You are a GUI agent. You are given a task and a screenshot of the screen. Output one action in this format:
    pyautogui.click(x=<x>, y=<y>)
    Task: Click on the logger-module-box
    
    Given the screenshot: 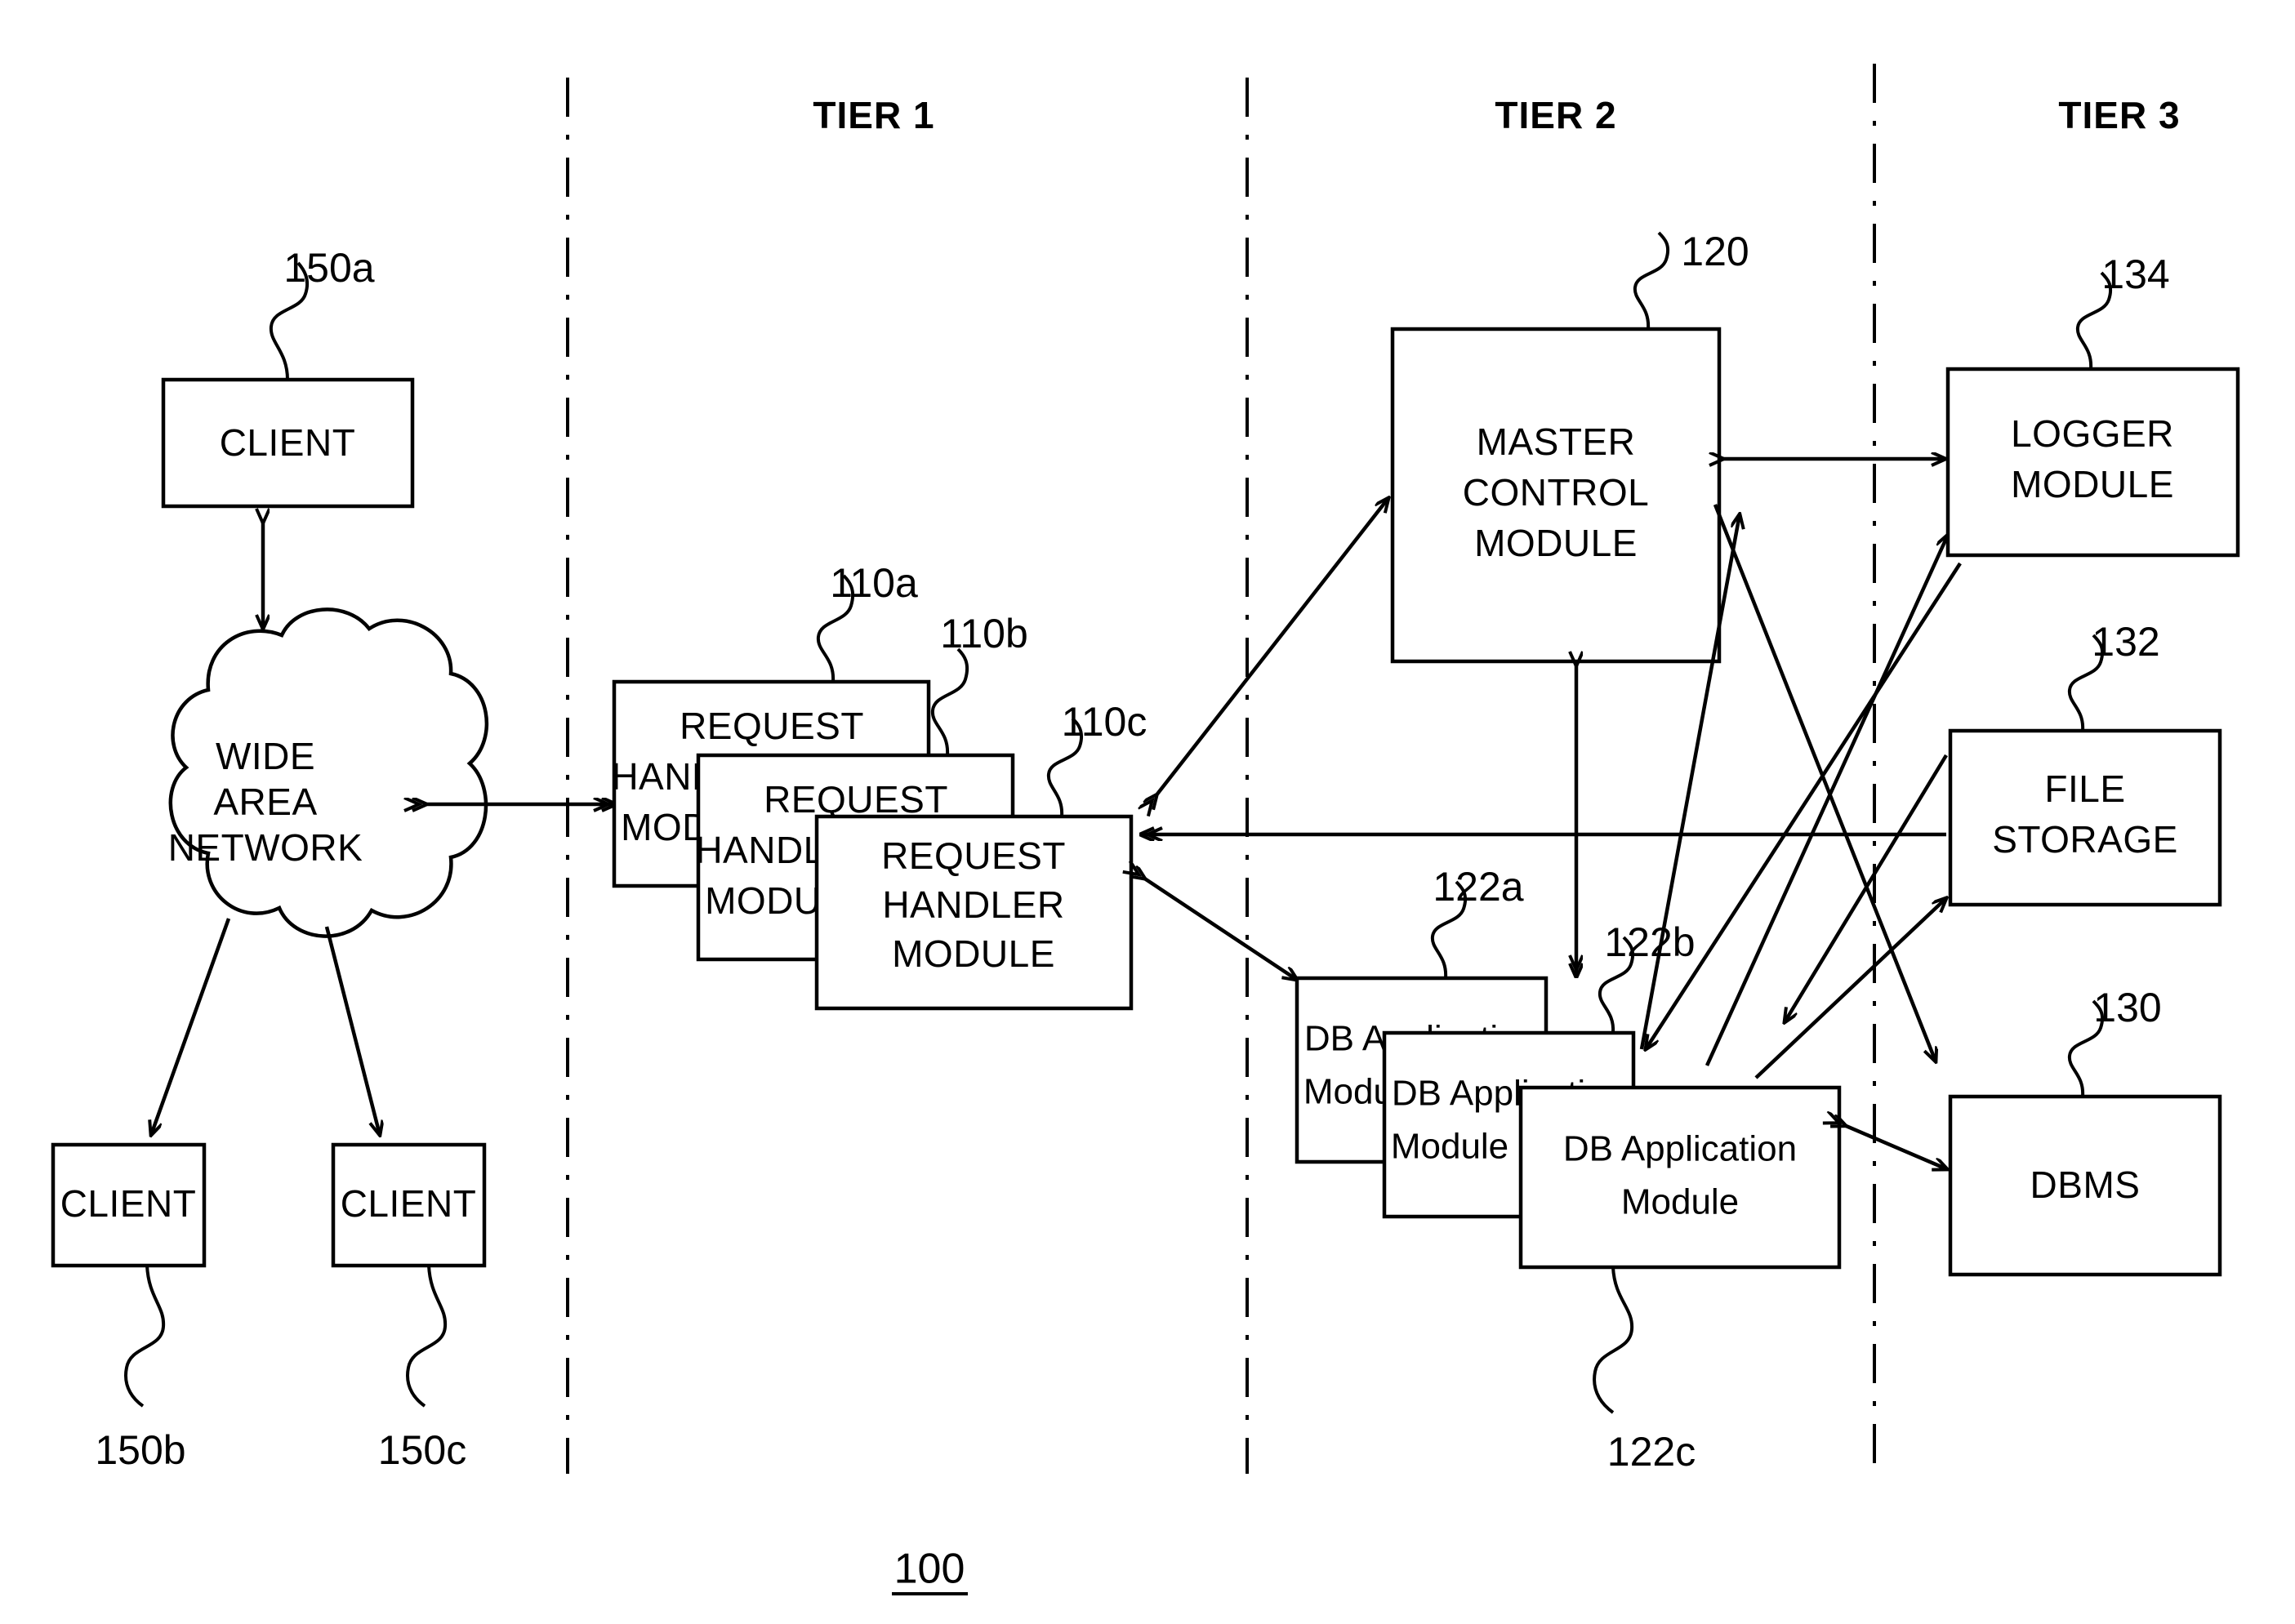 What is the action you would take?
    pyautogui.click(x=2092, y=462)
    